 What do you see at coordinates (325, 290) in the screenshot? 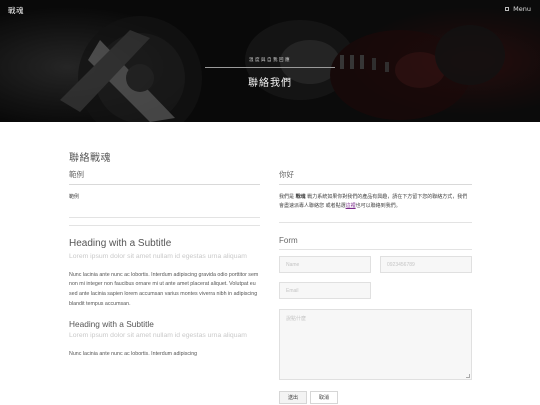
I see `email-field: Email` at bounding box center [325, 290].